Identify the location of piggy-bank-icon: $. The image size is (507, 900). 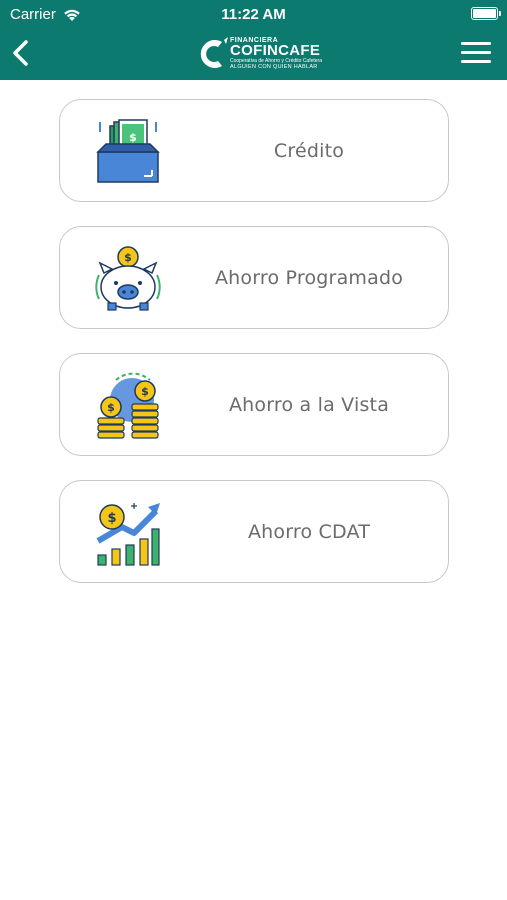
(128, 278).